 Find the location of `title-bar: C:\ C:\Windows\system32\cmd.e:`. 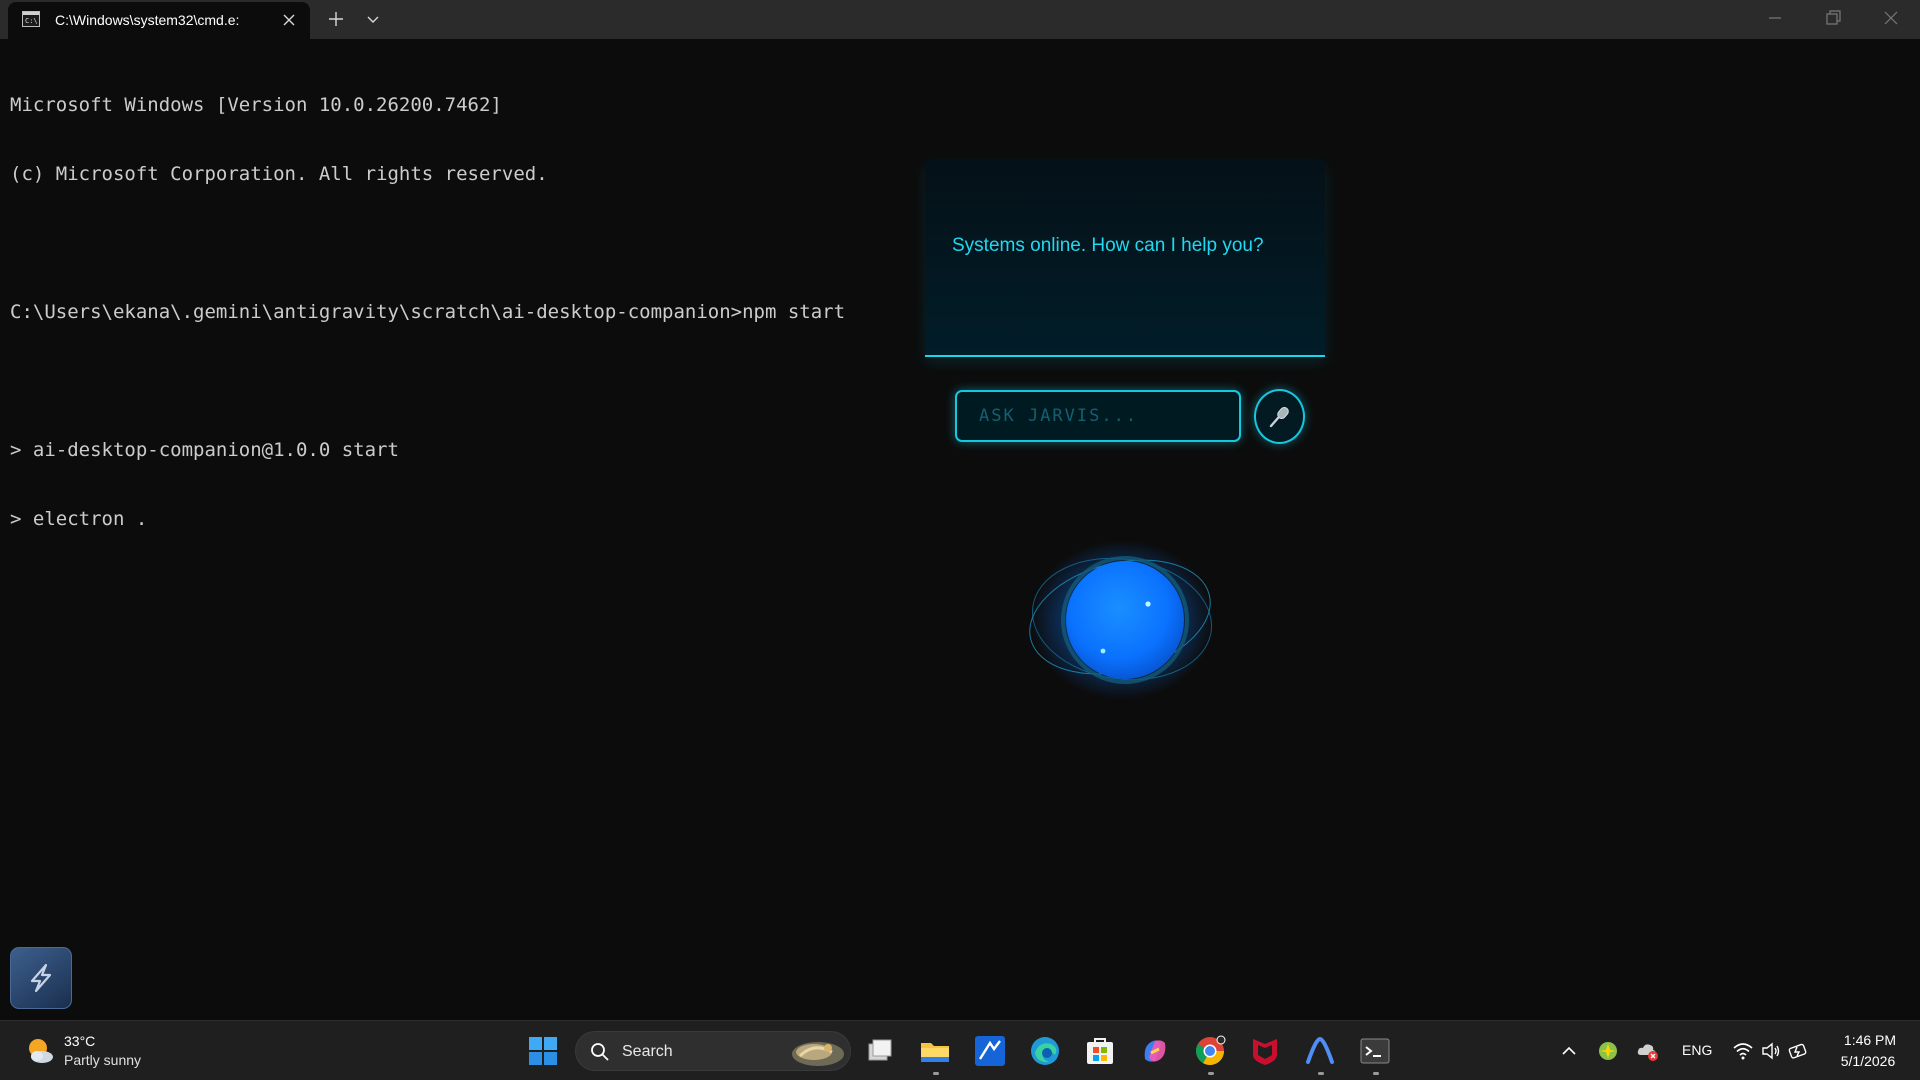

title-bar: C:\ C:\Windows\system32\cmd.e: is located at coordinates (960, 19).